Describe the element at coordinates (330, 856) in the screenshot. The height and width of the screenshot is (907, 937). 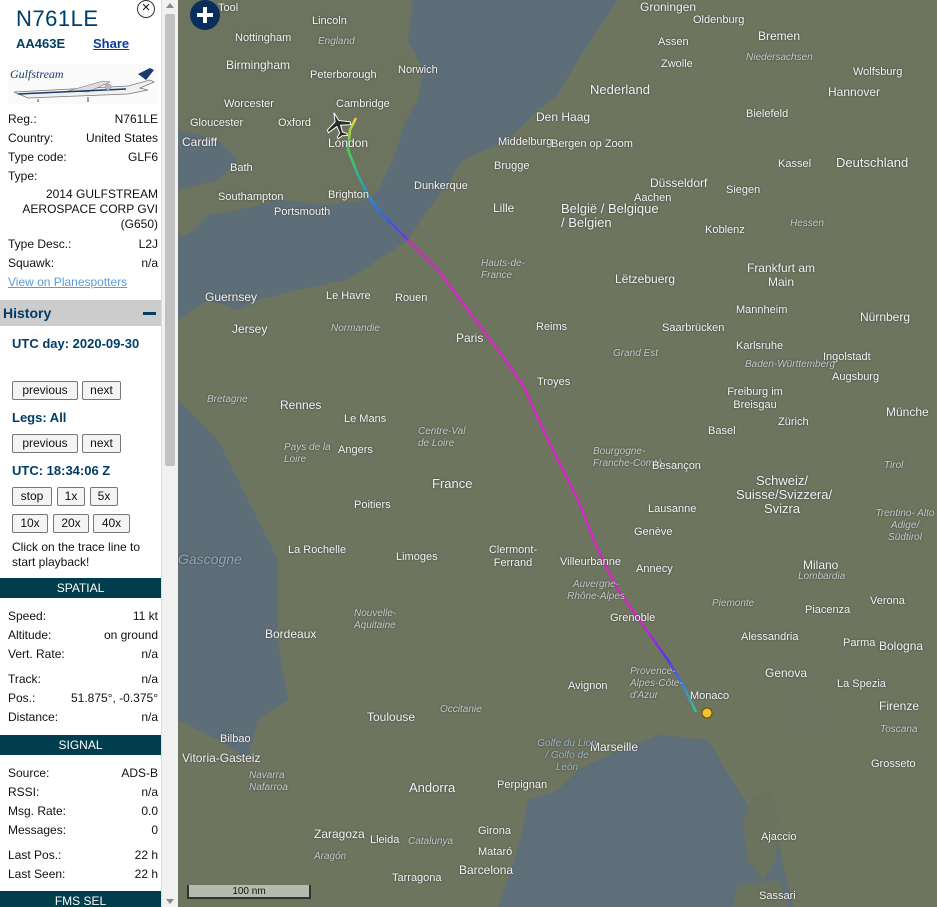
I see `map-label: Aragón` at that location.